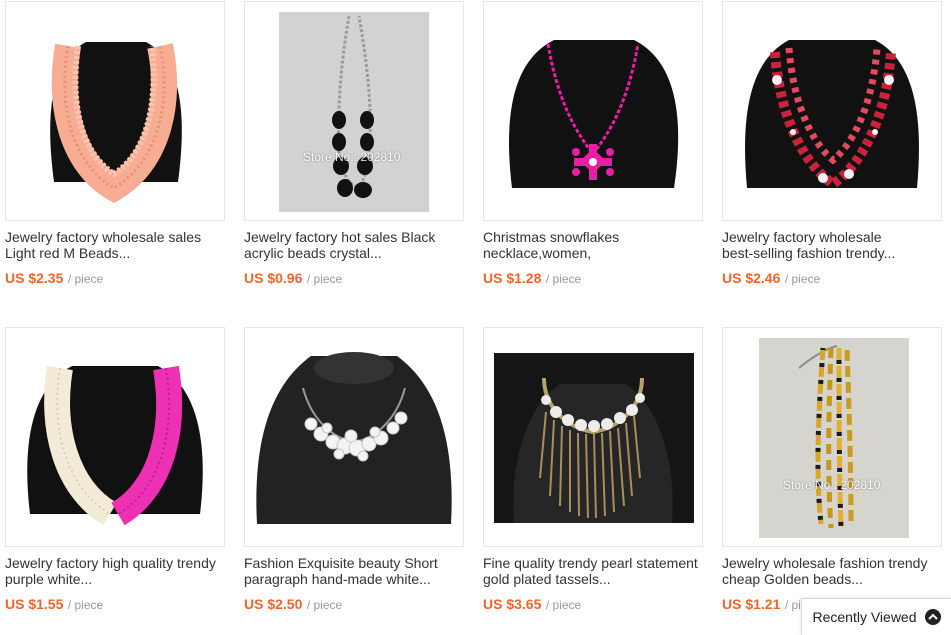  What do you see at coordinates (751, 604) in the screenshot?
I see `price-amount: US $1.21` at bounding box center [751, 604].